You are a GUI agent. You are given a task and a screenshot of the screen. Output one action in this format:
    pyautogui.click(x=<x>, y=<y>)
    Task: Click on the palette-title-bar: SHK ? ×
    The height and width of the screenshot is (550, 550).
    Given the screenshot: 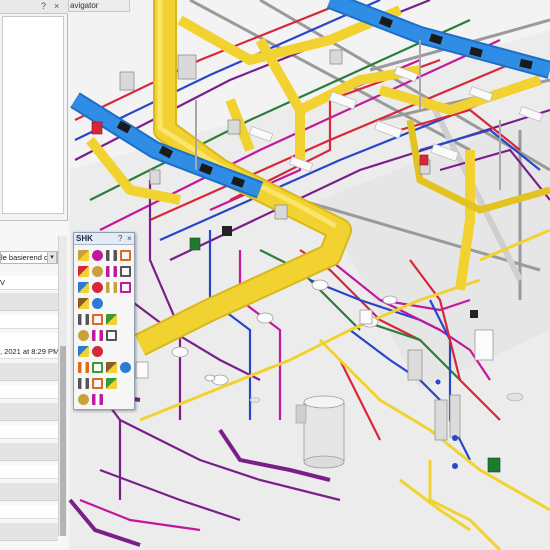 What is the action you would take?
    pyautogui.click(x=104, y=239)
    